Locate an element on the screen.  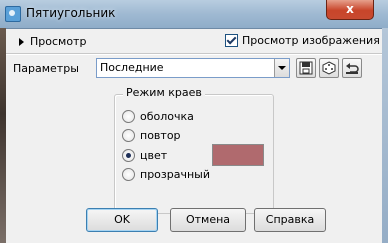
save-preset-button is located at coordinates (306, 68).